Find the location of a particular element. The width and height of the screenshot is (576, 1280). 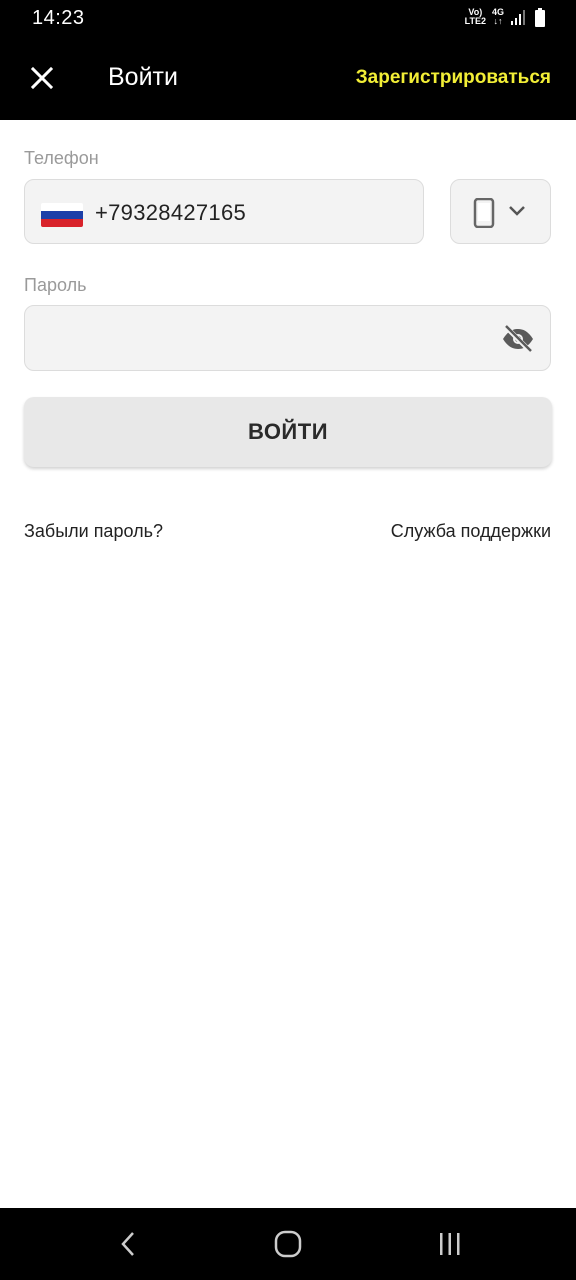

back-button is located at coordinates (128, 1244).